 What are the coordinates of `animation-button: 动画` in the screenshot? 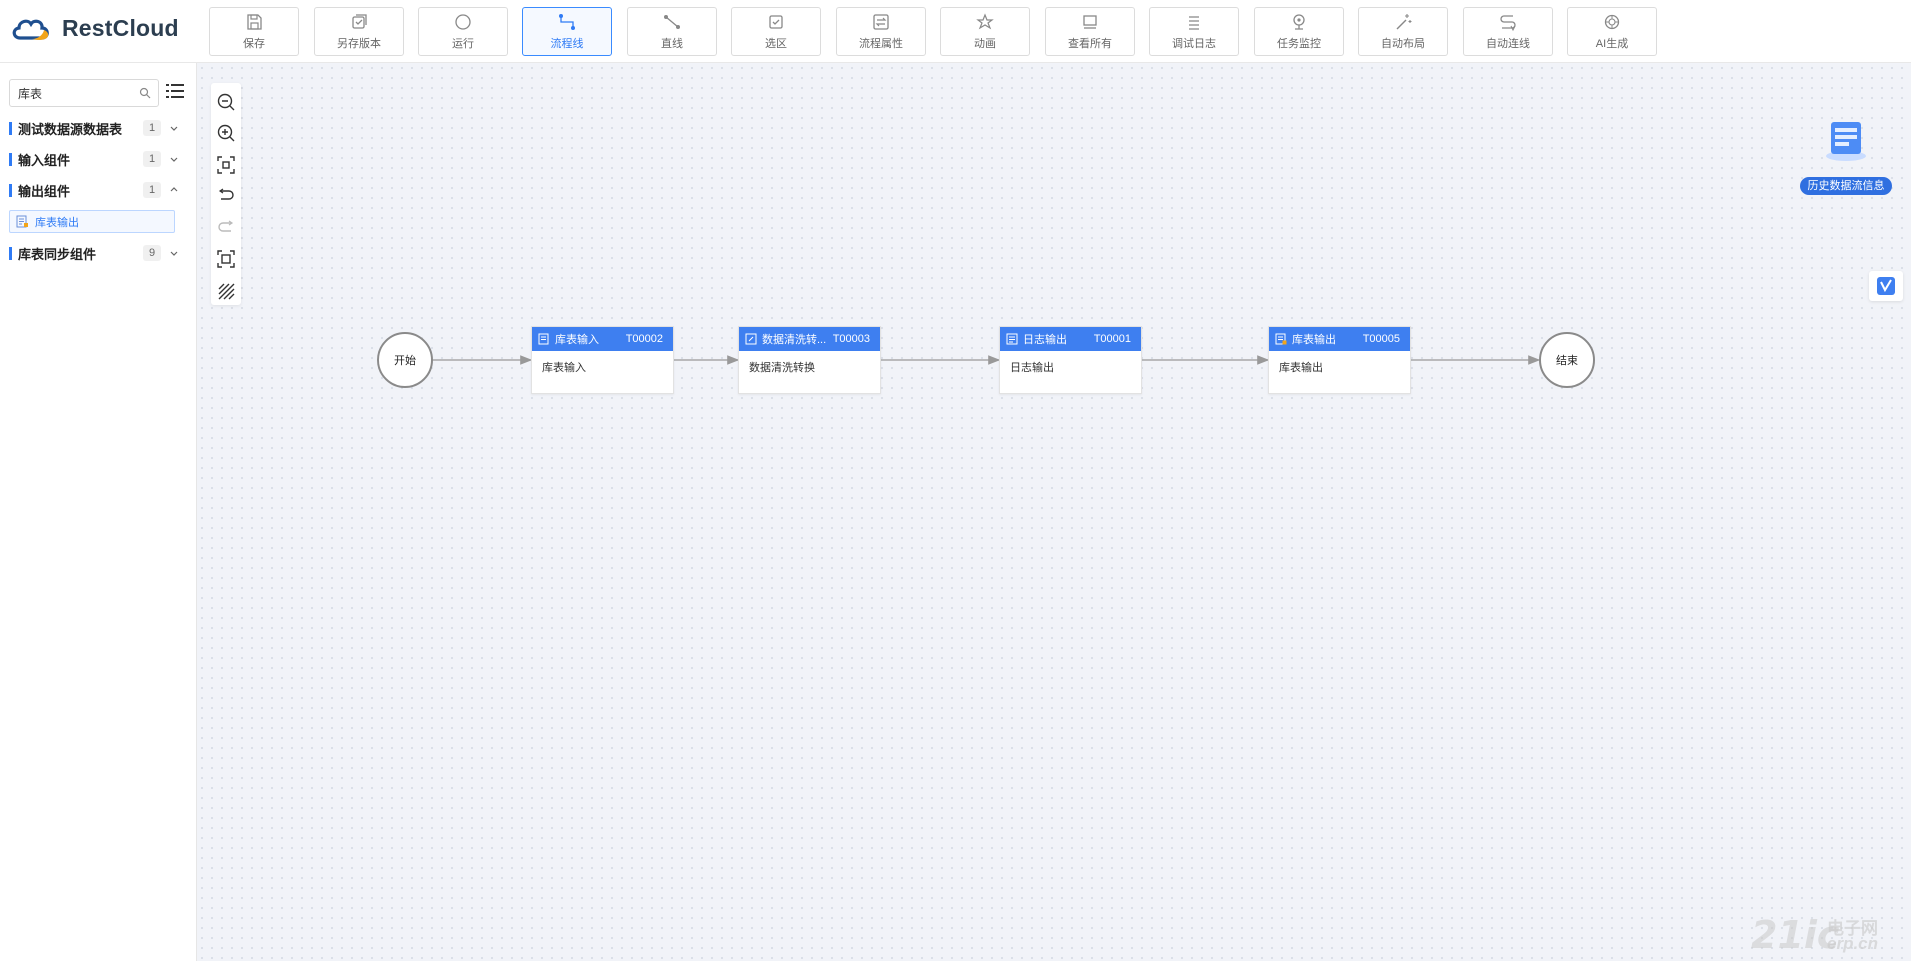 It's located at (985, 31).